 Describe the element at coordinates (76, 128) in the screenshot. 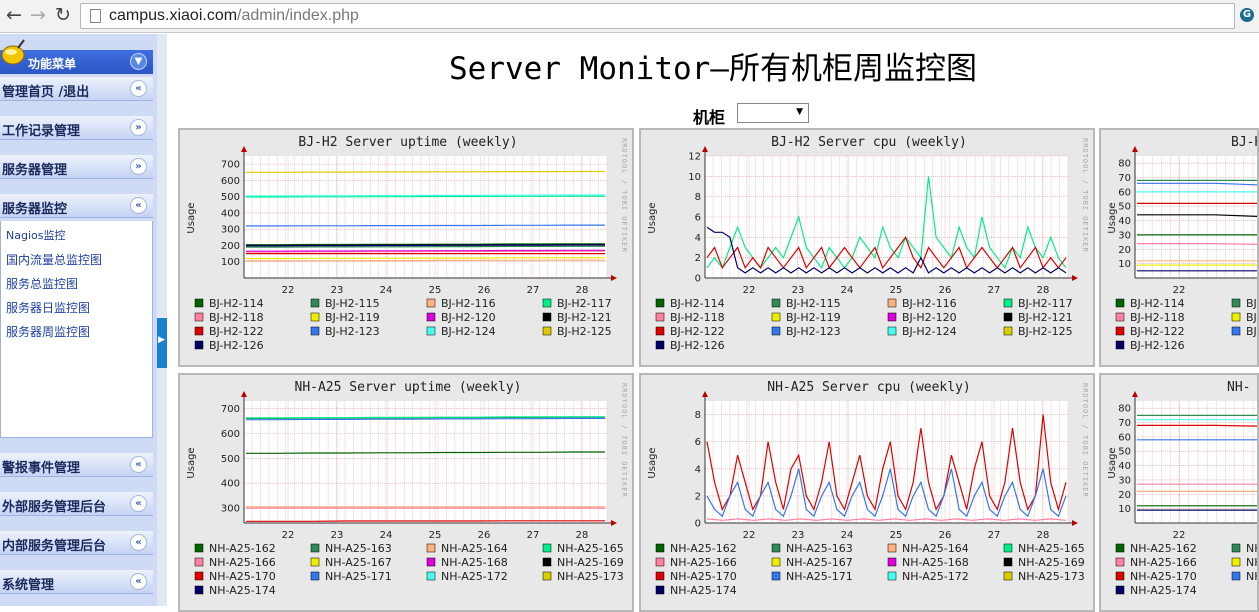

I see `menu-work-log: 工作记录管理 »` at that location.